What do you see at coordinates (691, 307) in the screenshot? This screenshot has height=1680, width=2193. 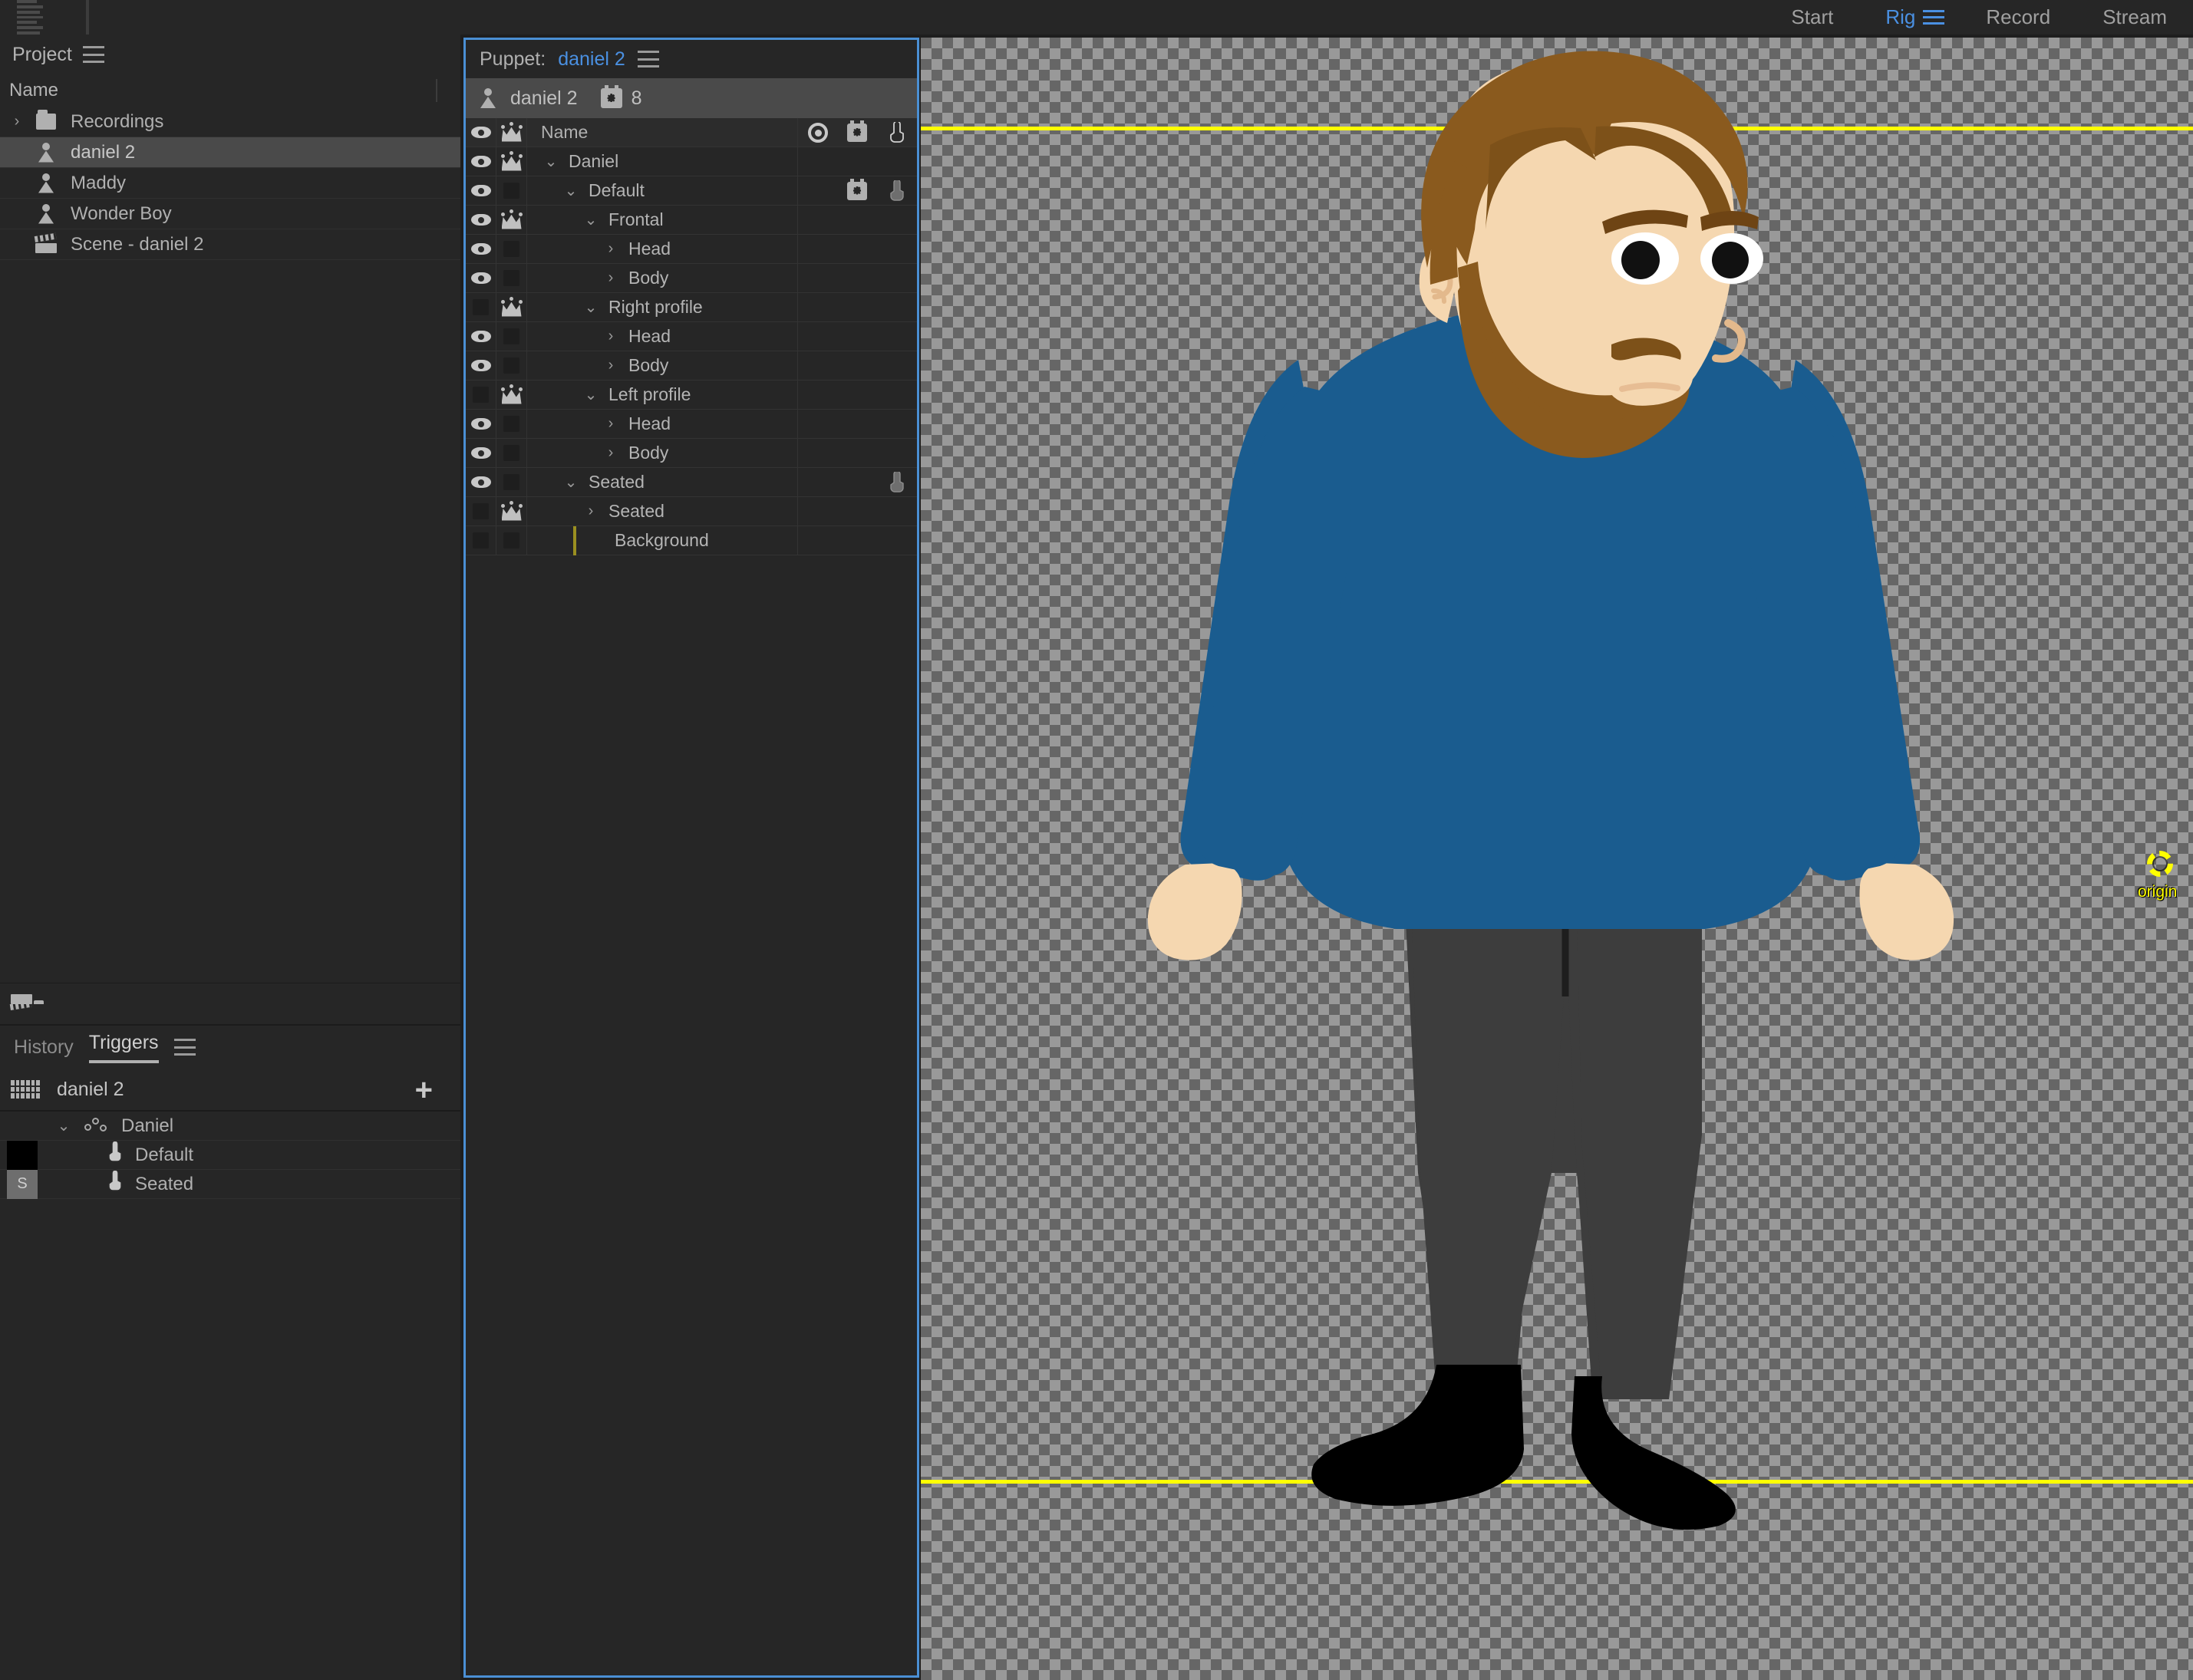 I see `layer-row: ⌄ Right profile` at bounding box center [691, 307].